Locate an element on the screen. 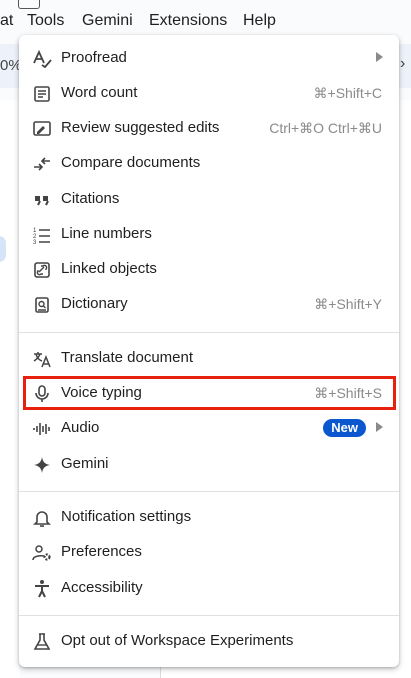  flask-icon is located at coordinates (42, 642).